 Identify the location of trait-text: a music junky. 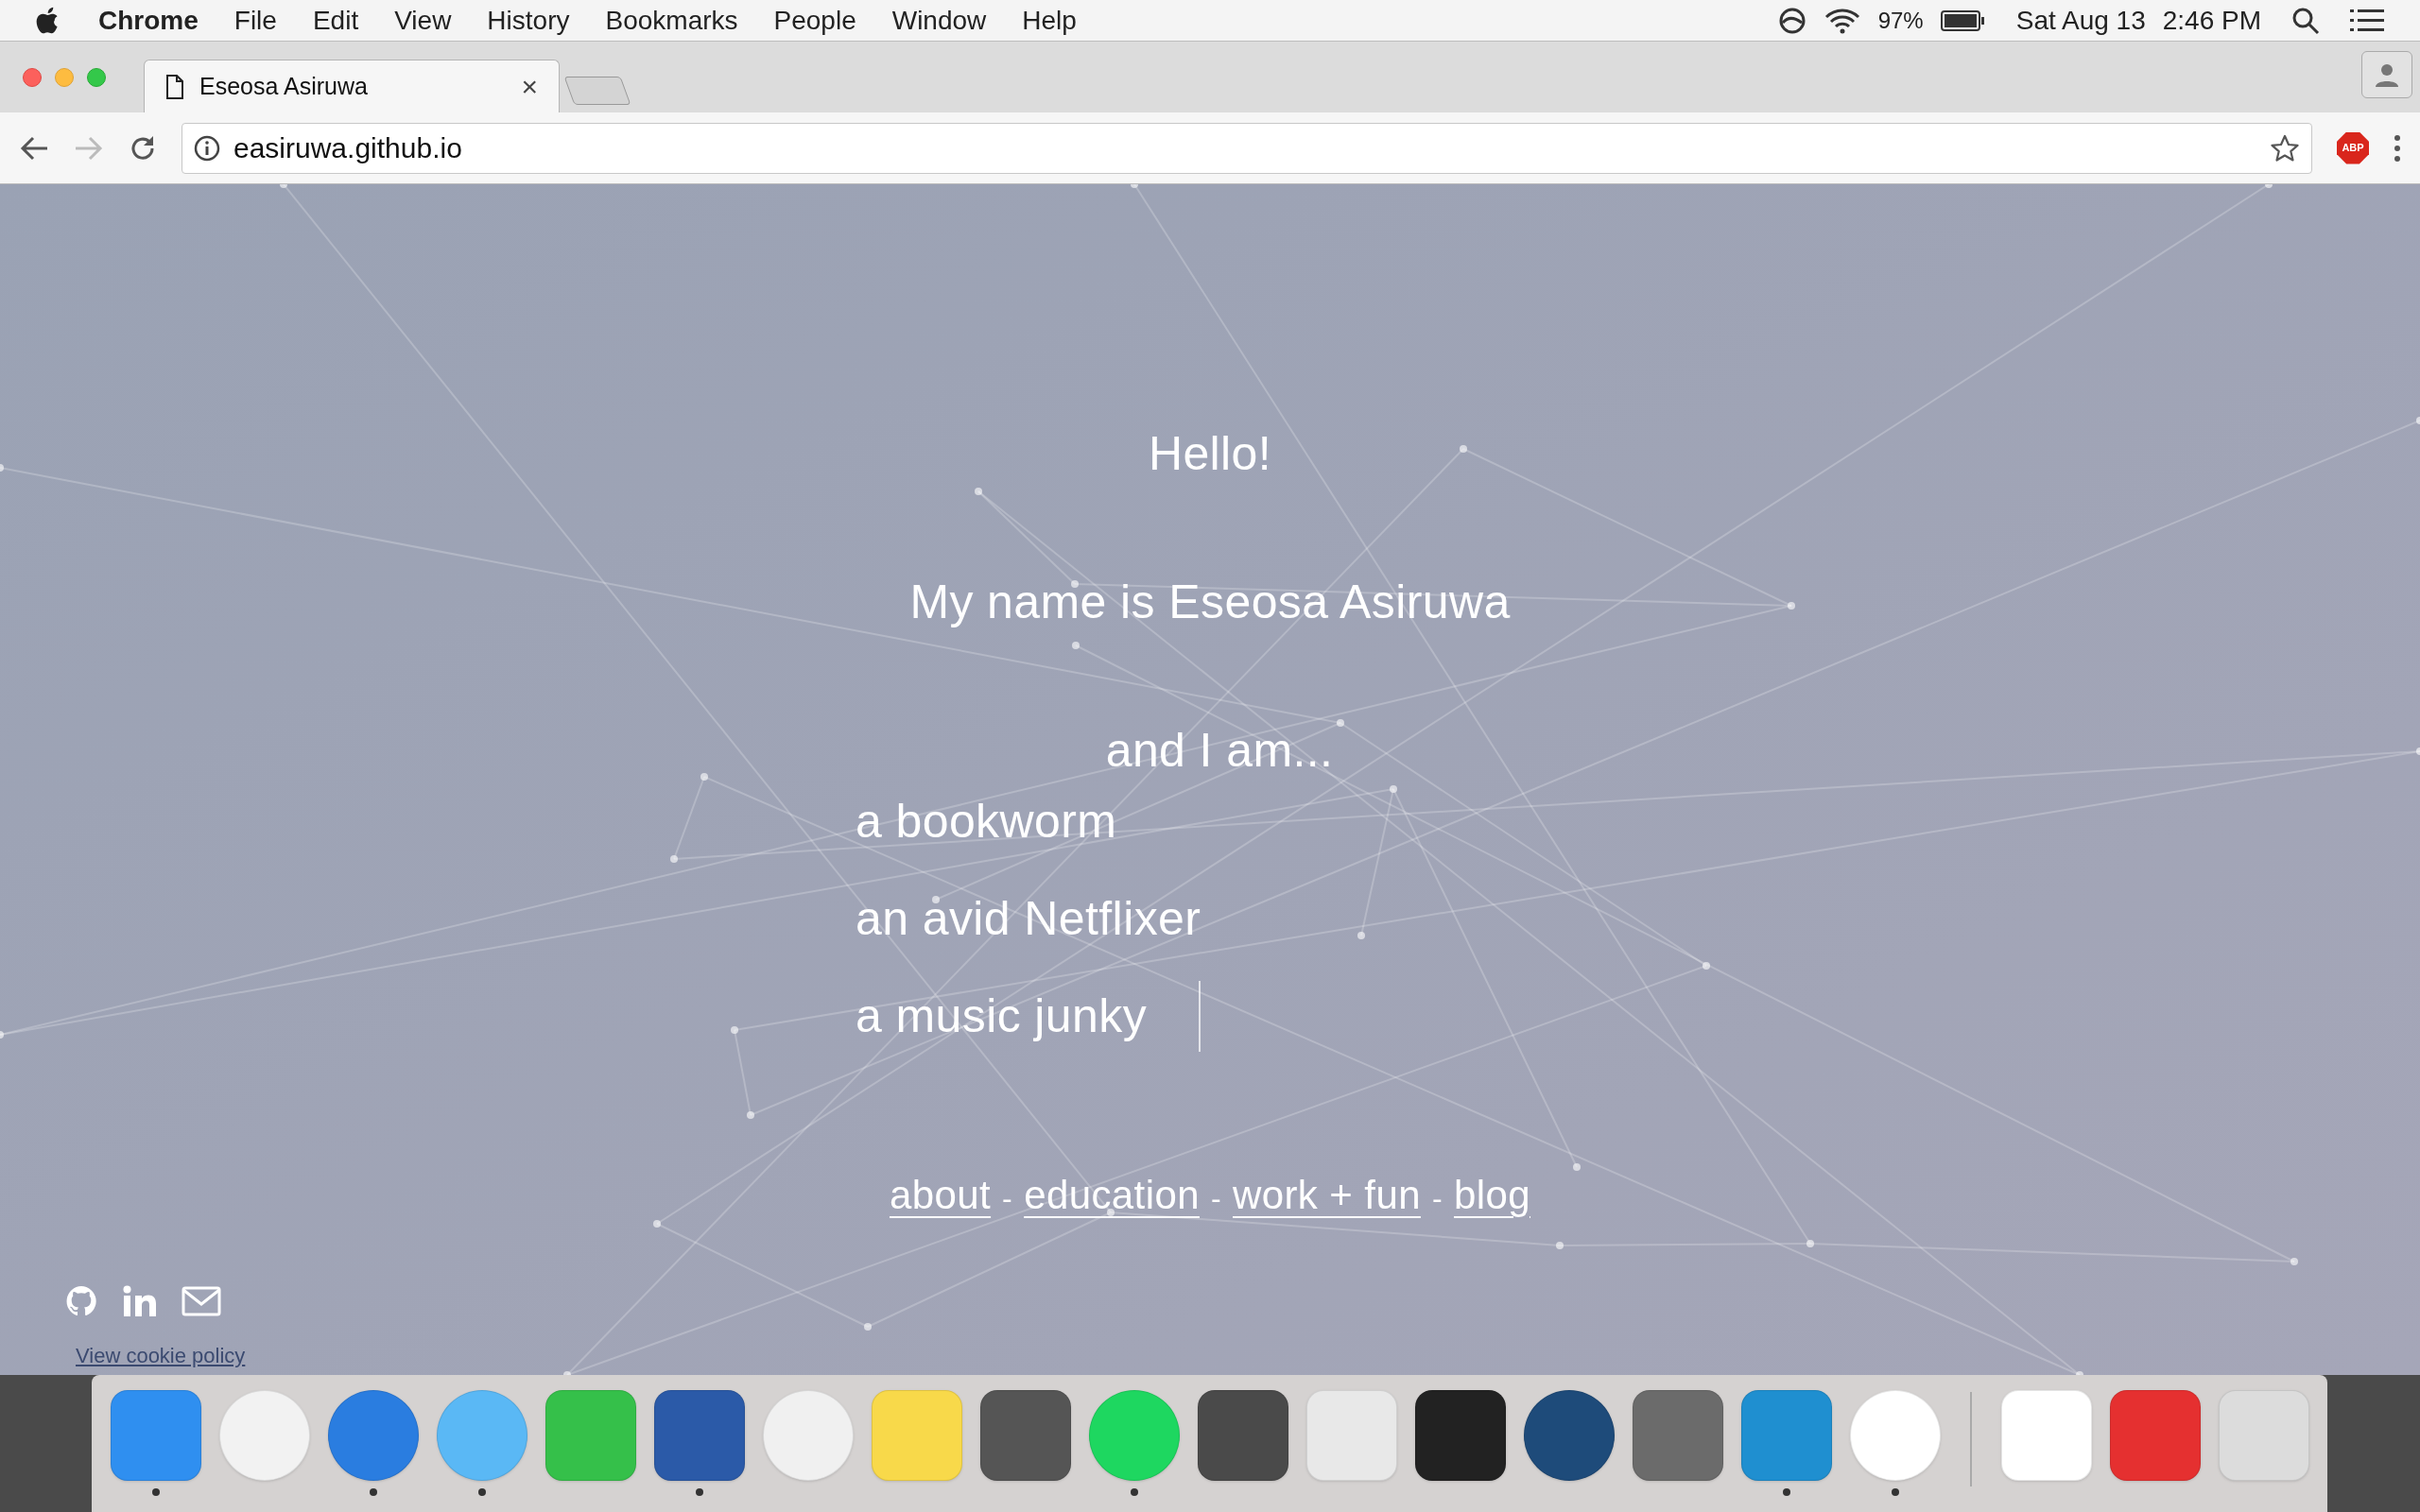
(1028, 1016).